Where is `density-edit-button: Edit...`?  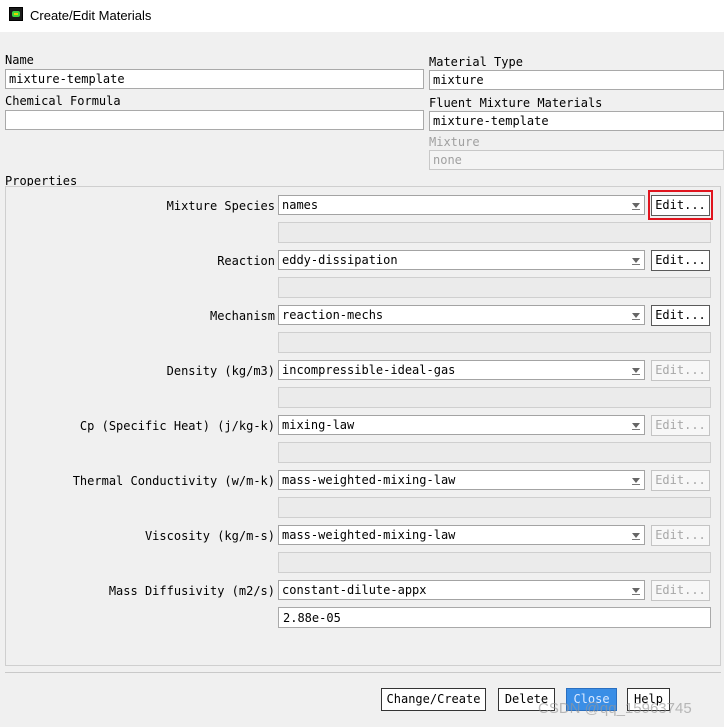
density-edit-button: Edit... is located at coordinates (680, 370).